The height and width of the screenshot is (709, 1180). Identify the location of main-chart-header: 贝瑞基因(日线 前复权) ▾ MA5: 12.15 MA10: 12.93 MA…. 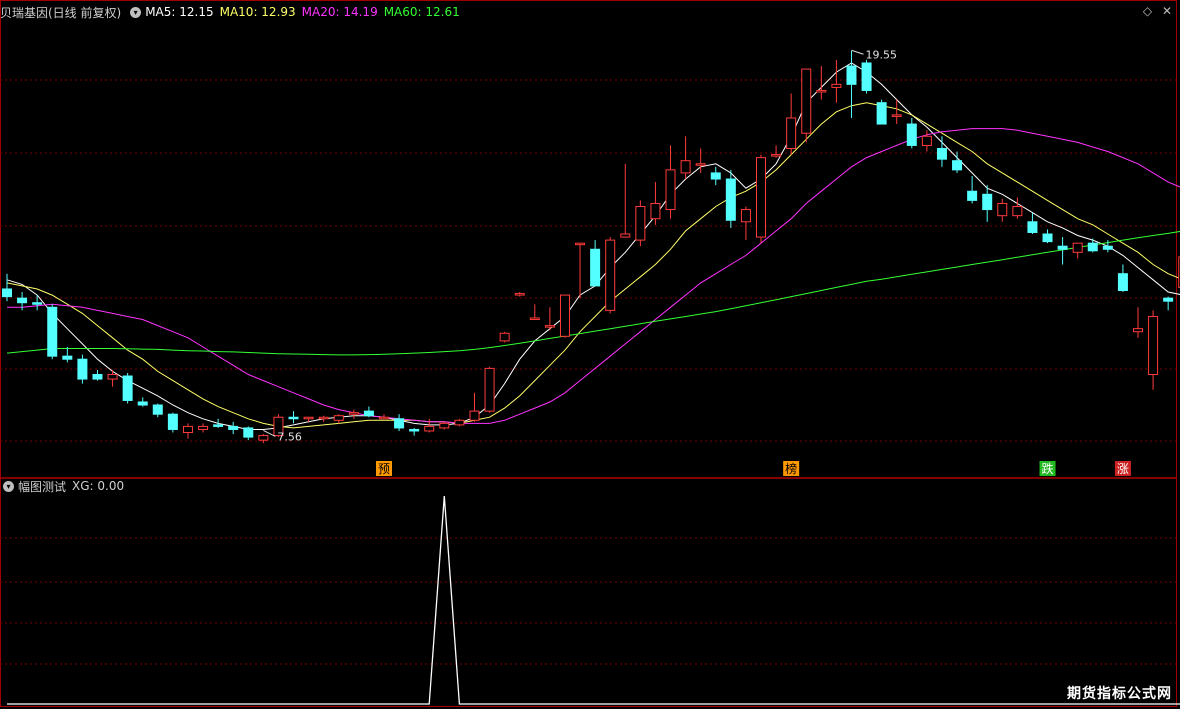
(233, 12).